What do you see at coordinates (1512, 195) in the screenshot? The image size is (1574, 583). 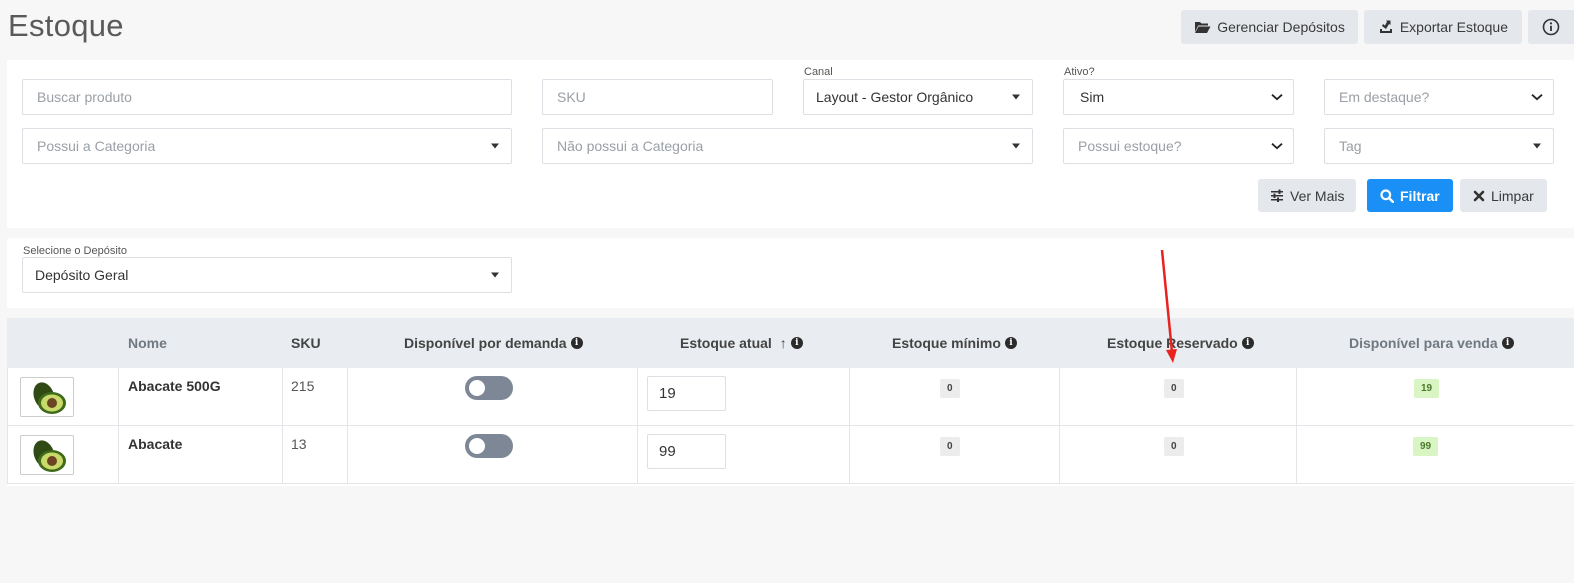 I see `clear-label: Limpar` at bounding box center [1512, 195].